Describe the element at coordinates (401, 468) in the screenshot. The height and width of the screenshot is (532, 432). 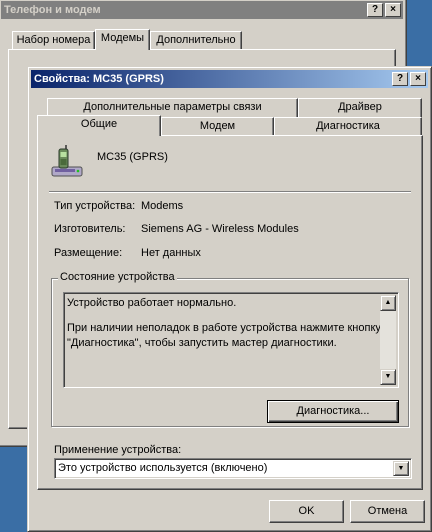
I see `chevron-down-icon: ▼` at that location.